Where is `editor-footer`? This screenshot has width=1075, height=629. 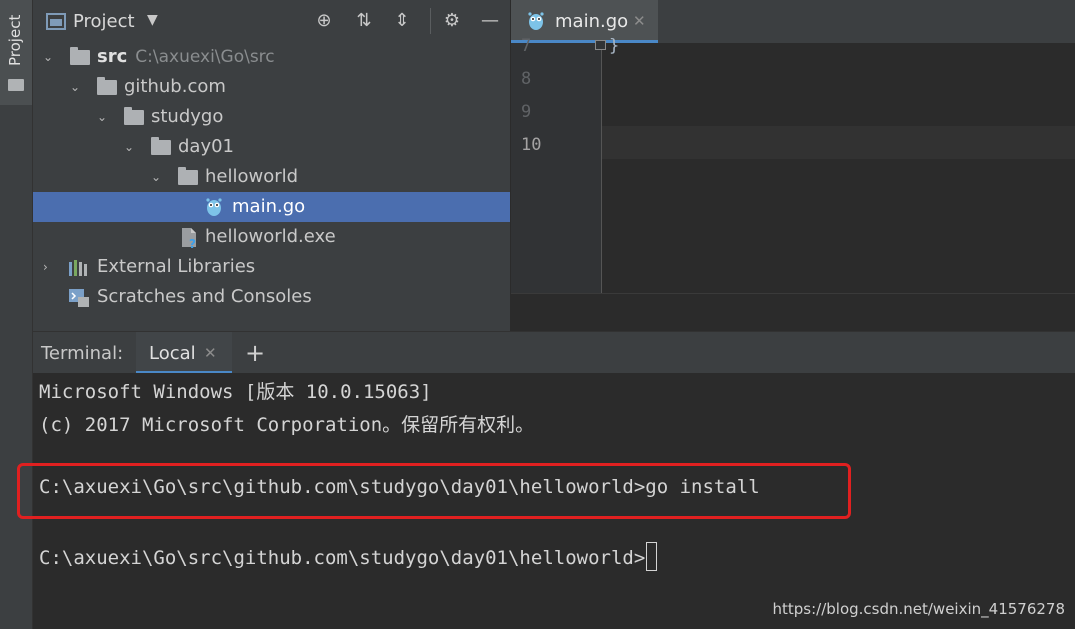 editor-footer is located at coordinates (793, 312).